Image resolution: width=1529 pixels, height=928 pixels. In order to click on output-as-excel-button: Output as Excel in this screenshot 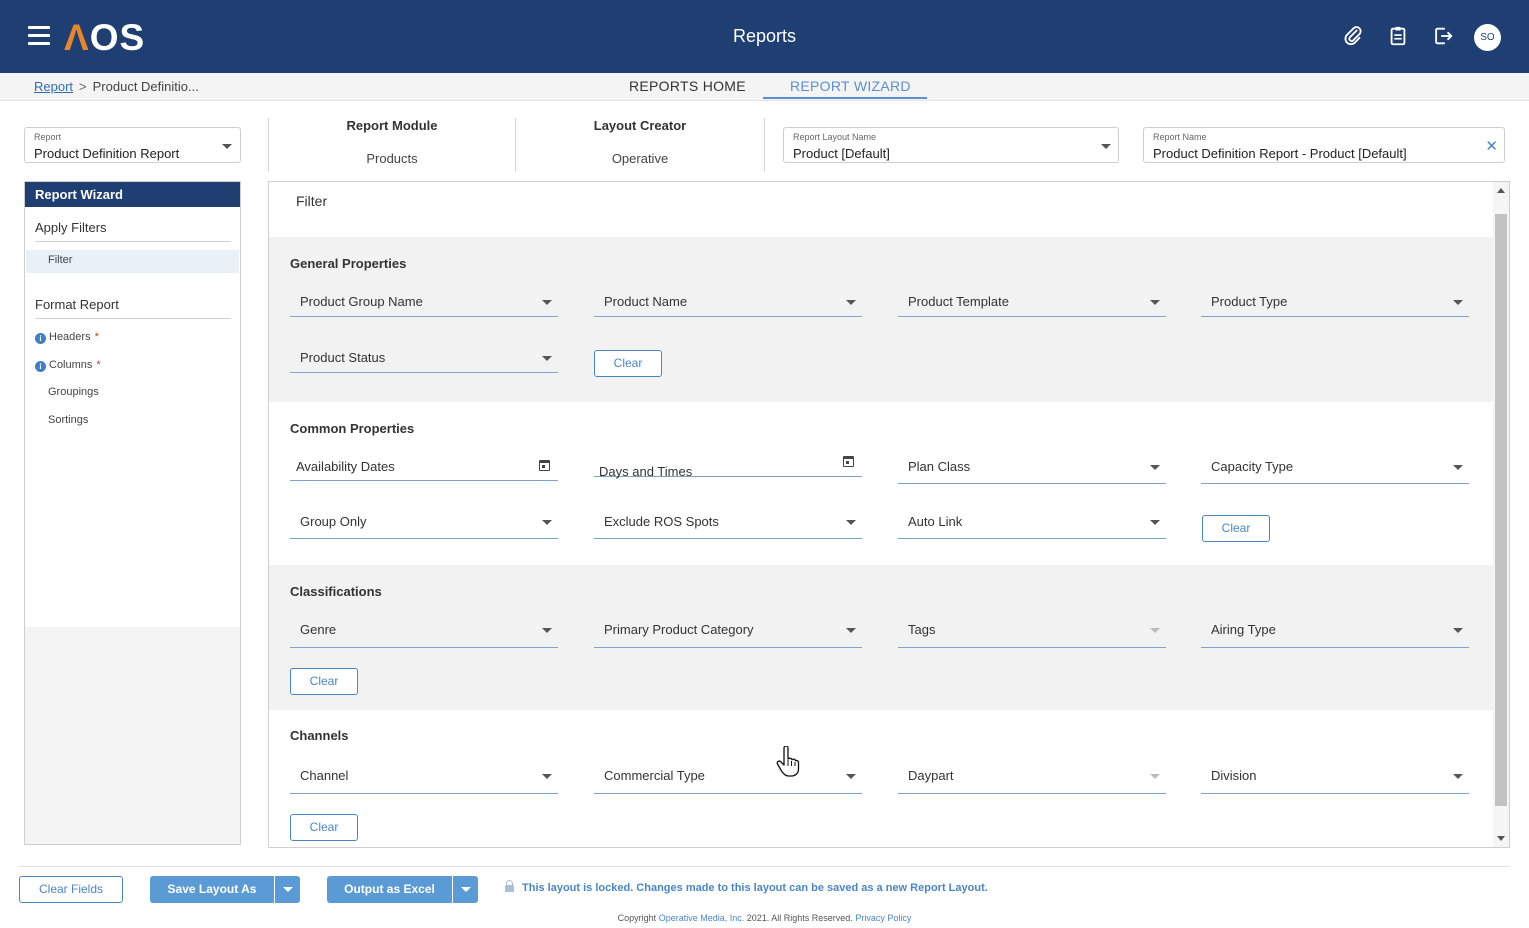, I will do `click(390, 889)`.